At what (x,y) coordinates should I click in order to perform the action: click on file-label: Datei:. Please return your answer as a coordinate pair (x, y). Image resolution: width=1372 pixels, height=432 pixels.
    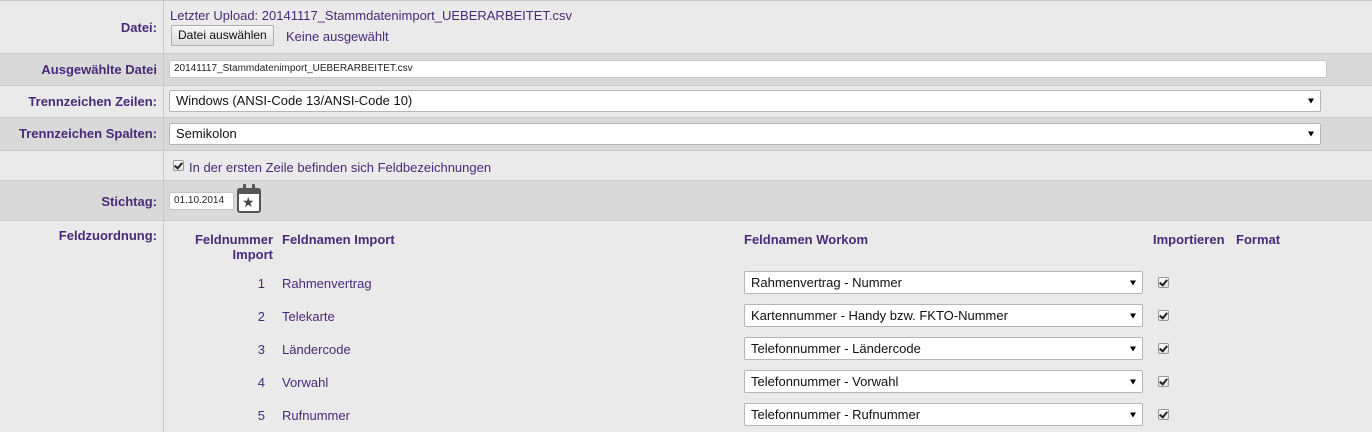
    Looking at the image, I should click on (82, 27).